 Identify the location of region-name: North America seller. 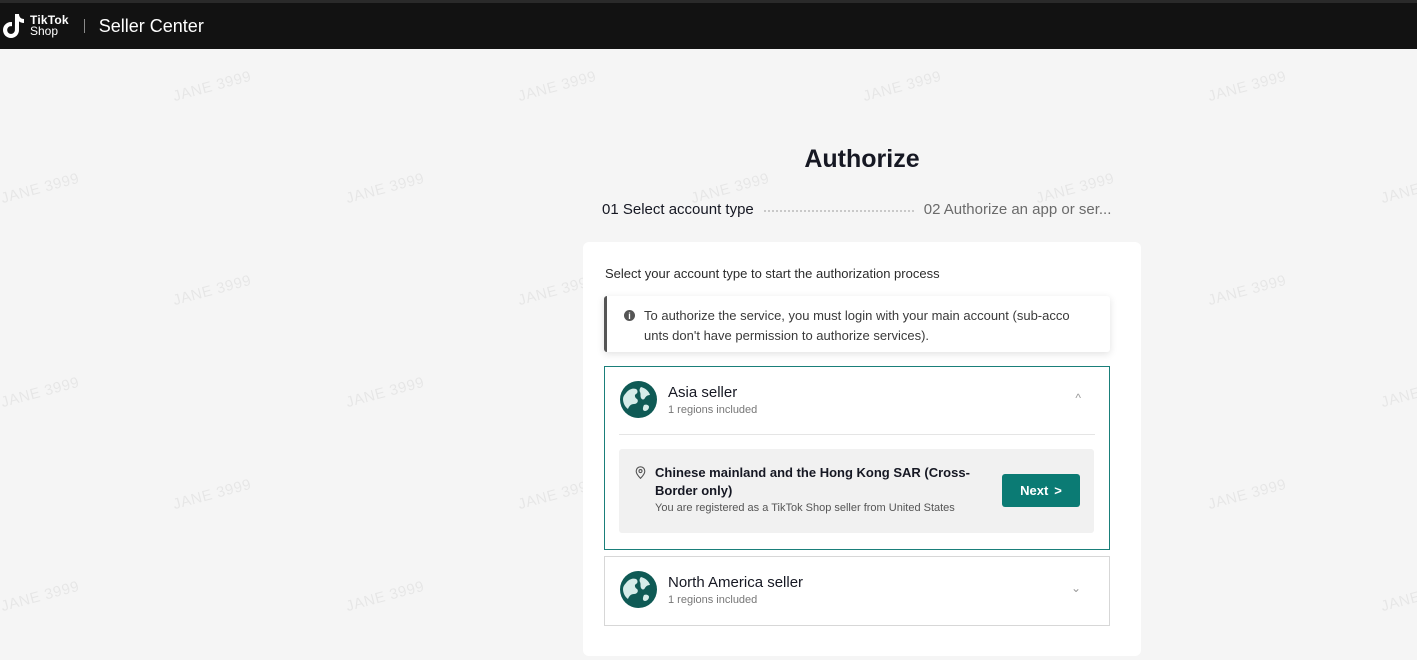
(736, 582).